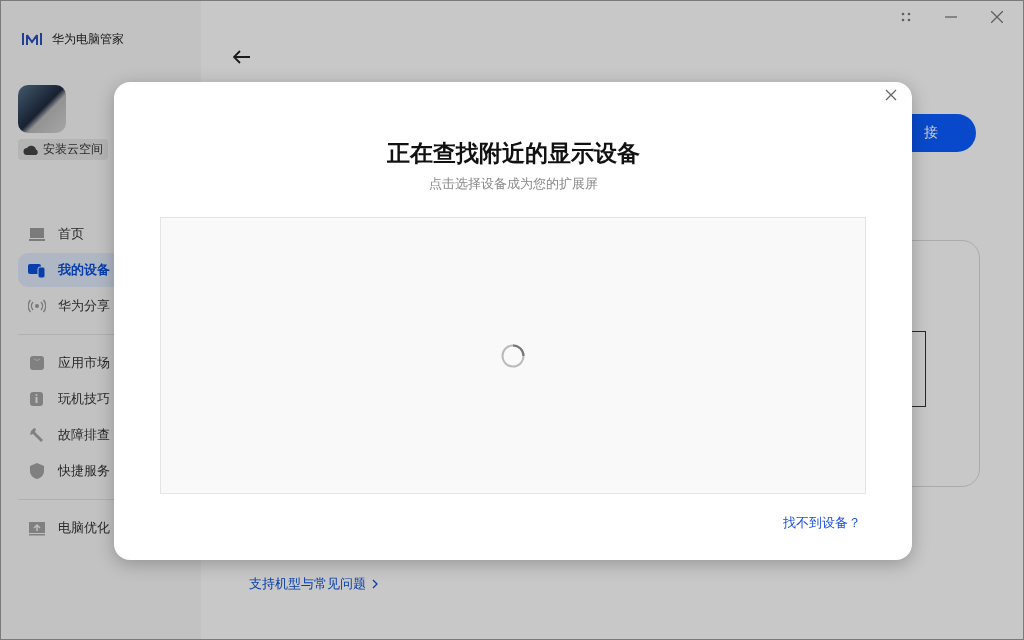 The width and height of the screenshot is (1024, 640). Describe the element at coordinates (37, 234) in the screenshot. I see `laptop-icon` at that location.